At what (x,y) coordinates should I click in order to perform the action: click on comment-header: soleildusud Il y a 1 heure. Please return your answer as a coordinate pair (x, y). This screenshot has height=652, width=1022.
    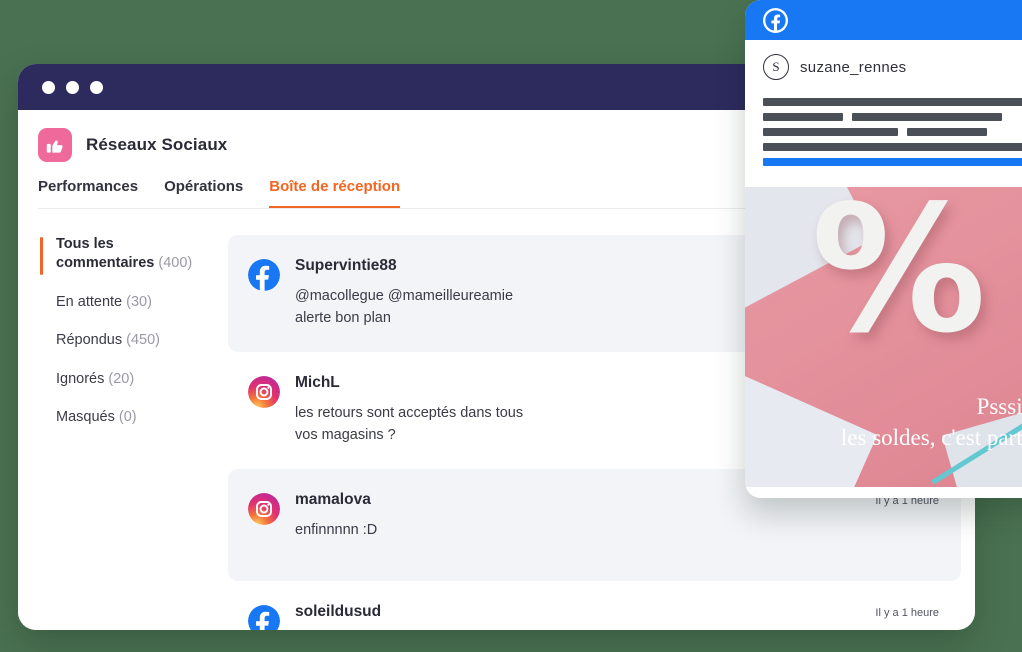
    Looking at the image, I should click on (617, 612).